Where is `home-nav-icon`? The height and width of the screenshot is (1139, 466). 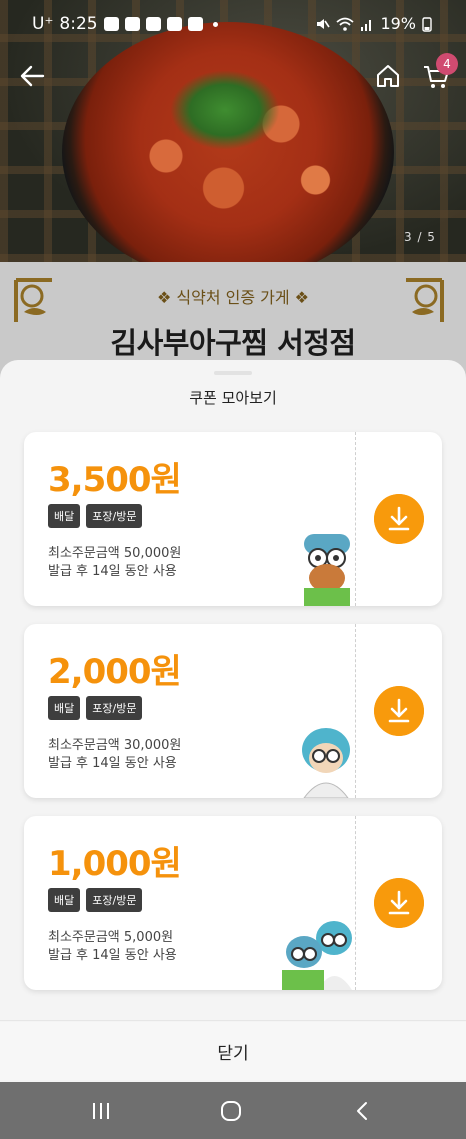 home-nav-icon is located at coordinates (231, 1111).